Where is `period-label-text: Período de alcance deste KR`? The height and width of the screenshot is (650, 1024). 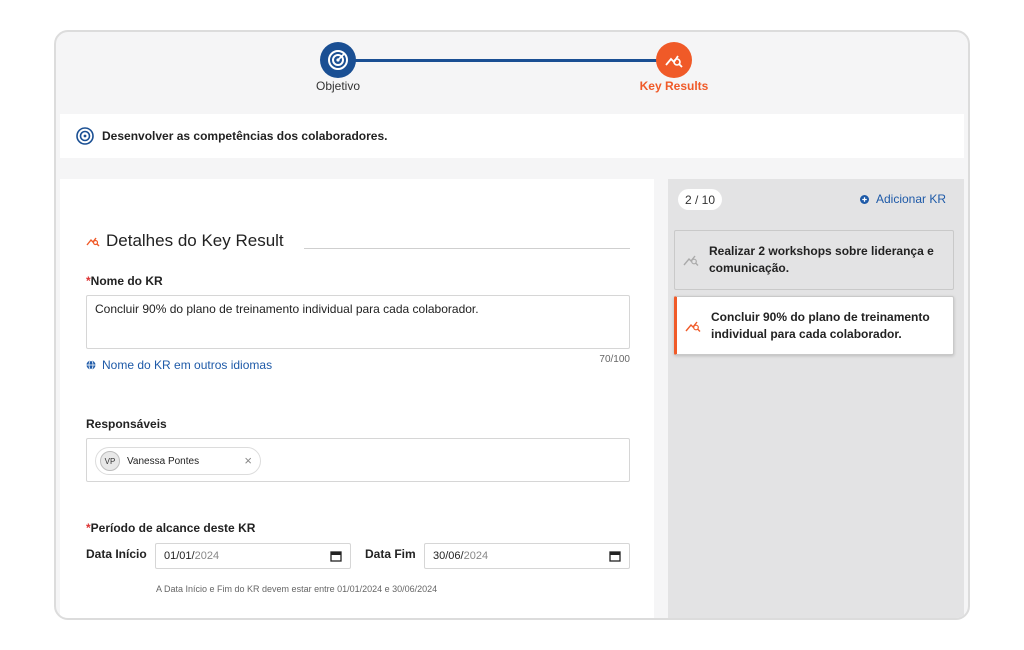 period-label-text: Período de alcance deste KR is located at coordinates (173, 528).